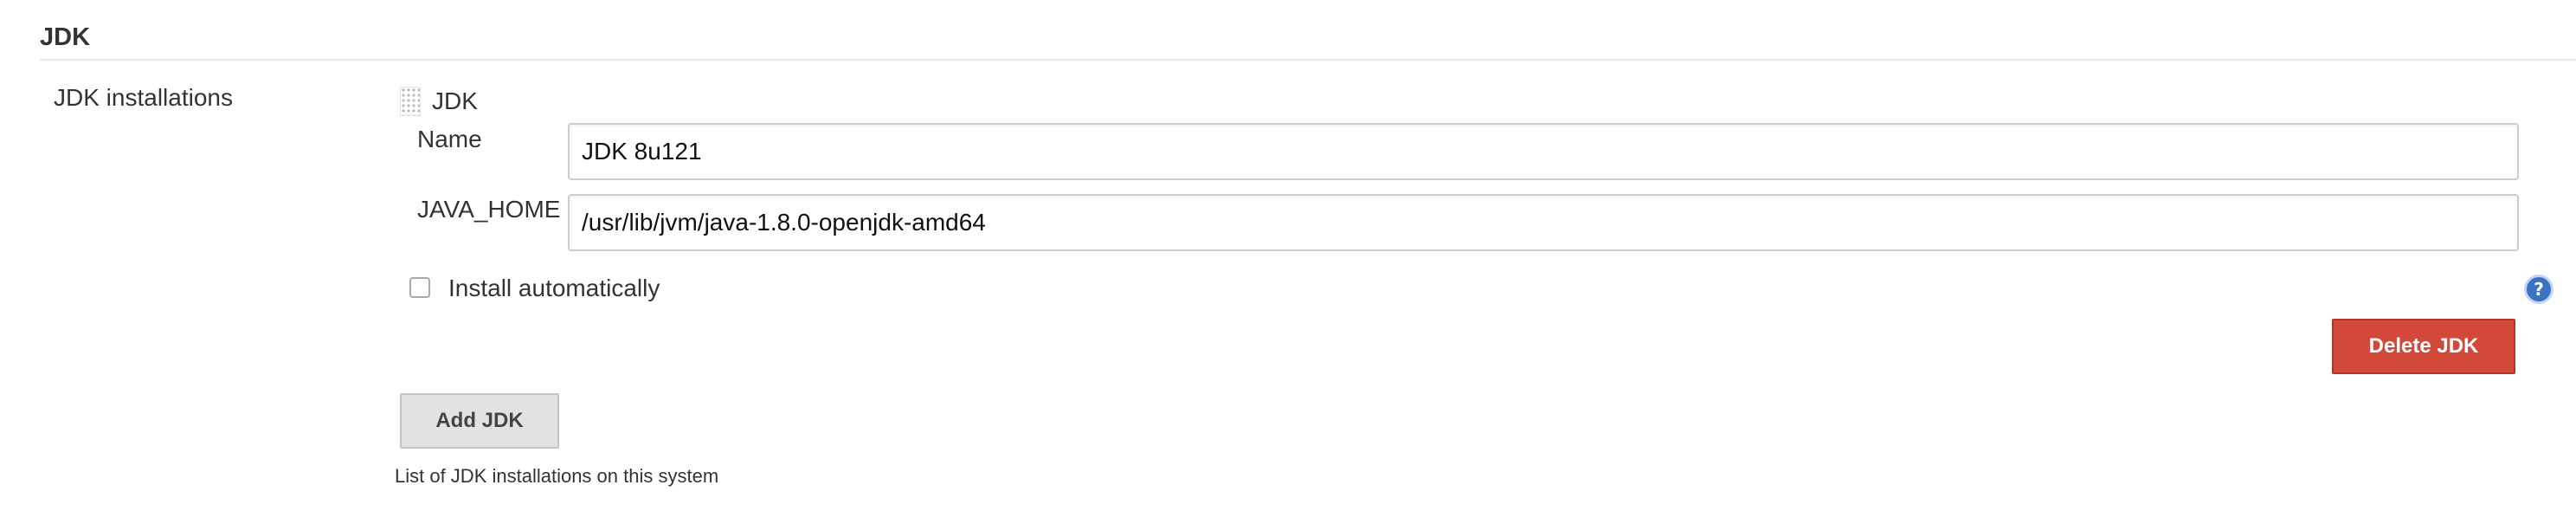 The width and height of the screenshot is (2576, 511). Describe the element at coordinates (554, 288) in the screenshot. I see `install-automatically-label: Install automatically` at that location.